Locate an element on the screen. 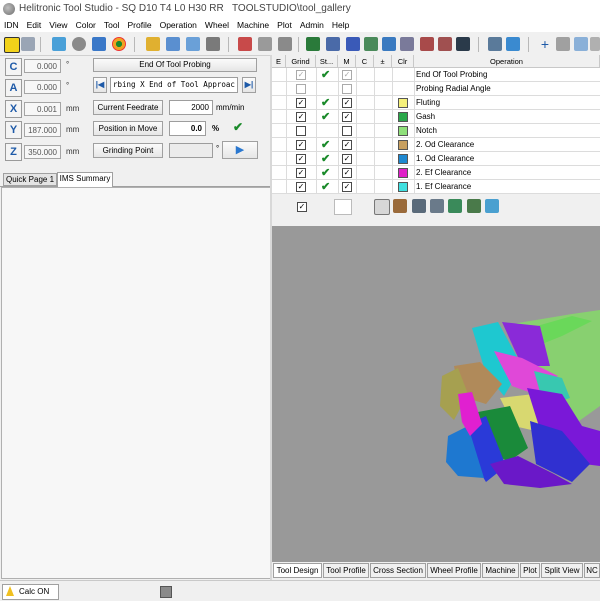  grid-row: ✓ ✔ ✓ 1. Od Clearance is located at coordinates (436, 159).